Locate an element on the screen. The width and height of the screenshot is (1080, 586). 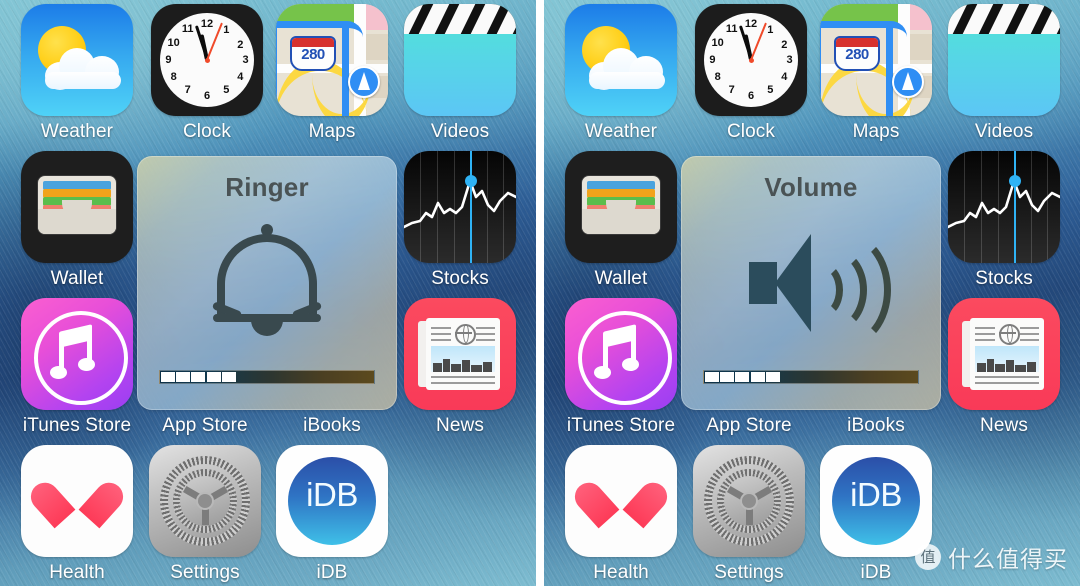
globe-icon is located at coordinates (1009, 334).